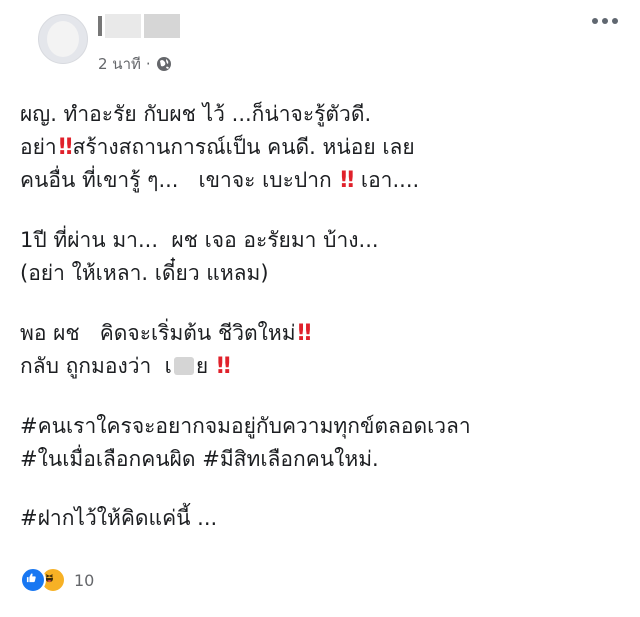  Describe the element at coordinates (202, 366) in the screenshot. I see `line-text: ย` at that location.